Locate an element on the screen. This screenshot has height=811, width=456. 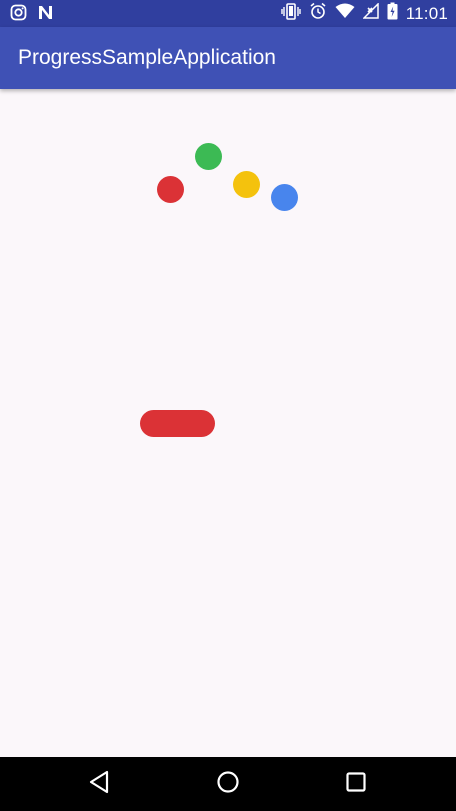
home-icon is located at coordinates (228, 784).